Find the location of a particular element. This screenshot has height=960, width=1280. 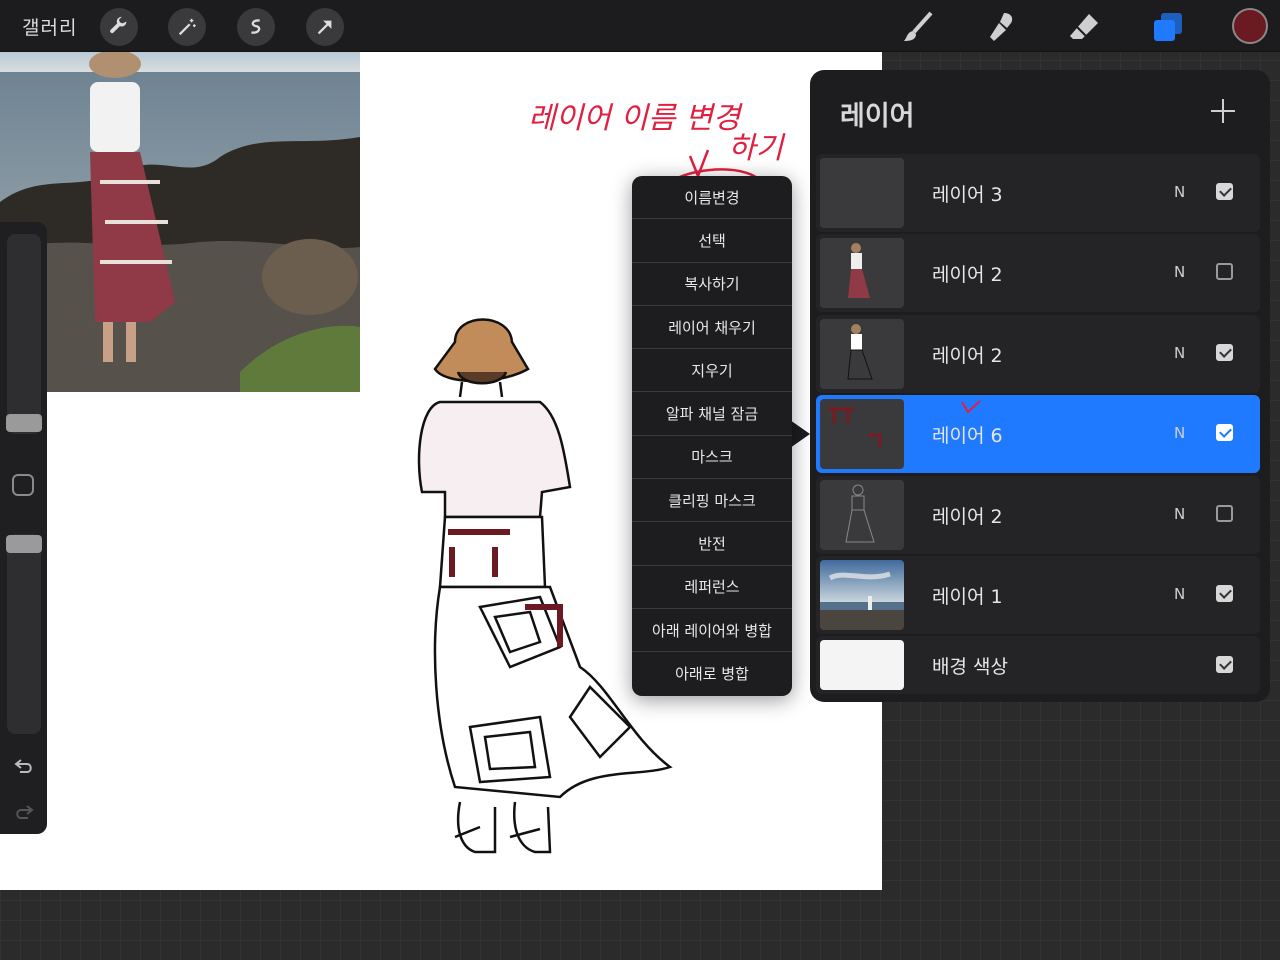

background-color-swatch is located at coordinates (862, 665).